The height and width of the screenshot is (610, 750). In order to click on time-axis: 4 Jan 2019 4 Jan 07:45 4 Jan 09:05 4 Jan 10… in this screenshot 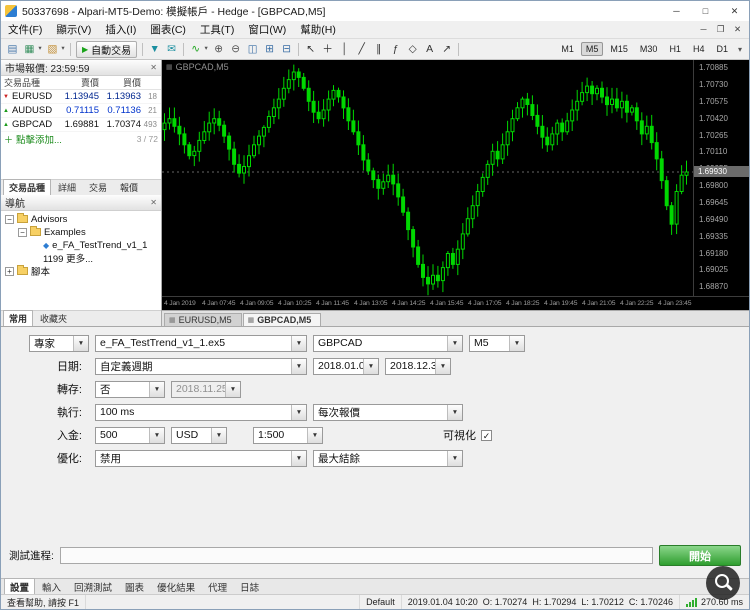, I will do `click(455, 303)`.